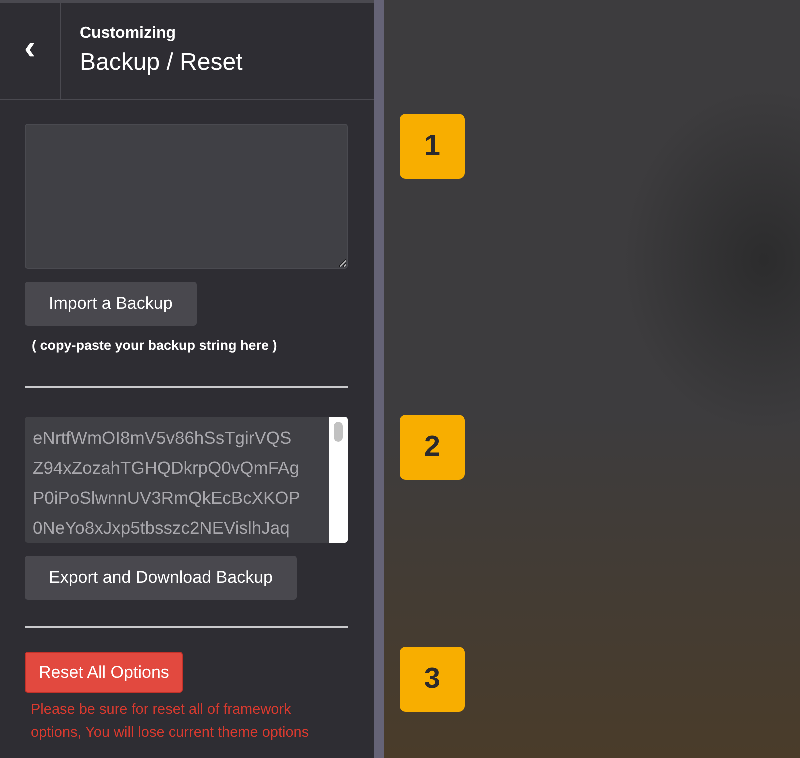 The image size is (800, 758). Describe the element at coordinates (128, 34) in the screenshot. I see `breadcrumb: Customizing` at that location.